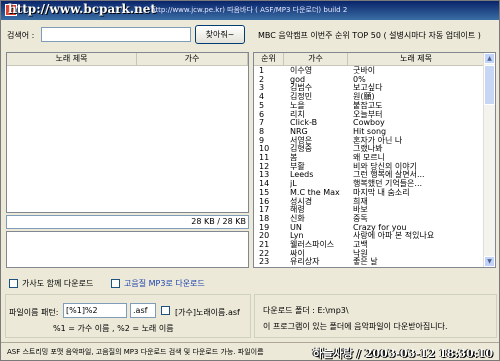  What do you see at coordinates (355, 326) in the screenshot?
I see `download-folder-note: 이 프로그램이 있는 폴더에 음악파일이 다운받아집니다.` at bounding box center [355, 326].